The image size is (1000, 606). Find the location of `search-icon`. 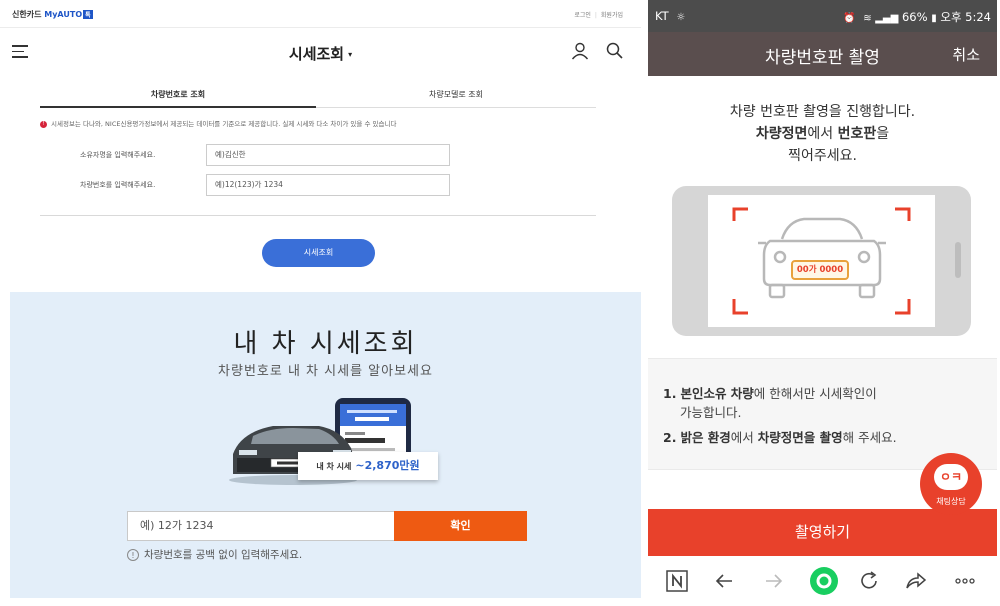

search-icon is located at coordinates (615, 51).